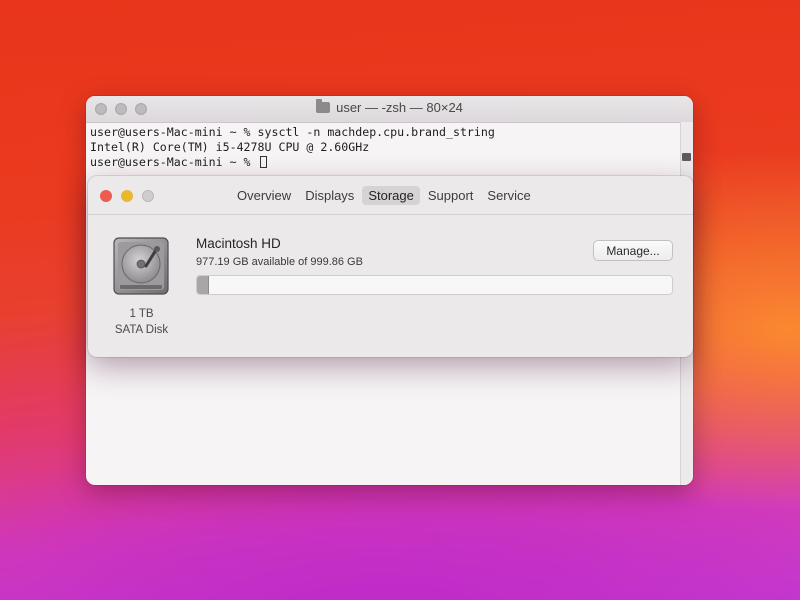 The image size is (800, 600). Describe the element at coordinates (127, 196) in the screenshot. I see `minimize-button` at that location.